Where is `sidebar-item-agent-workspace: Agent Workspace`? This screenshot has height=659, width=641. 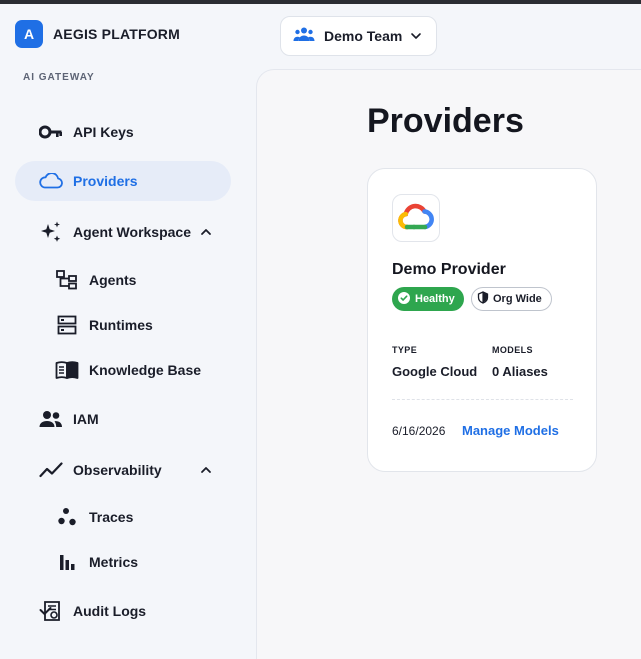 sidebar-item-agent-workspace: Agent Workspace is located at coordinates (123, 232).